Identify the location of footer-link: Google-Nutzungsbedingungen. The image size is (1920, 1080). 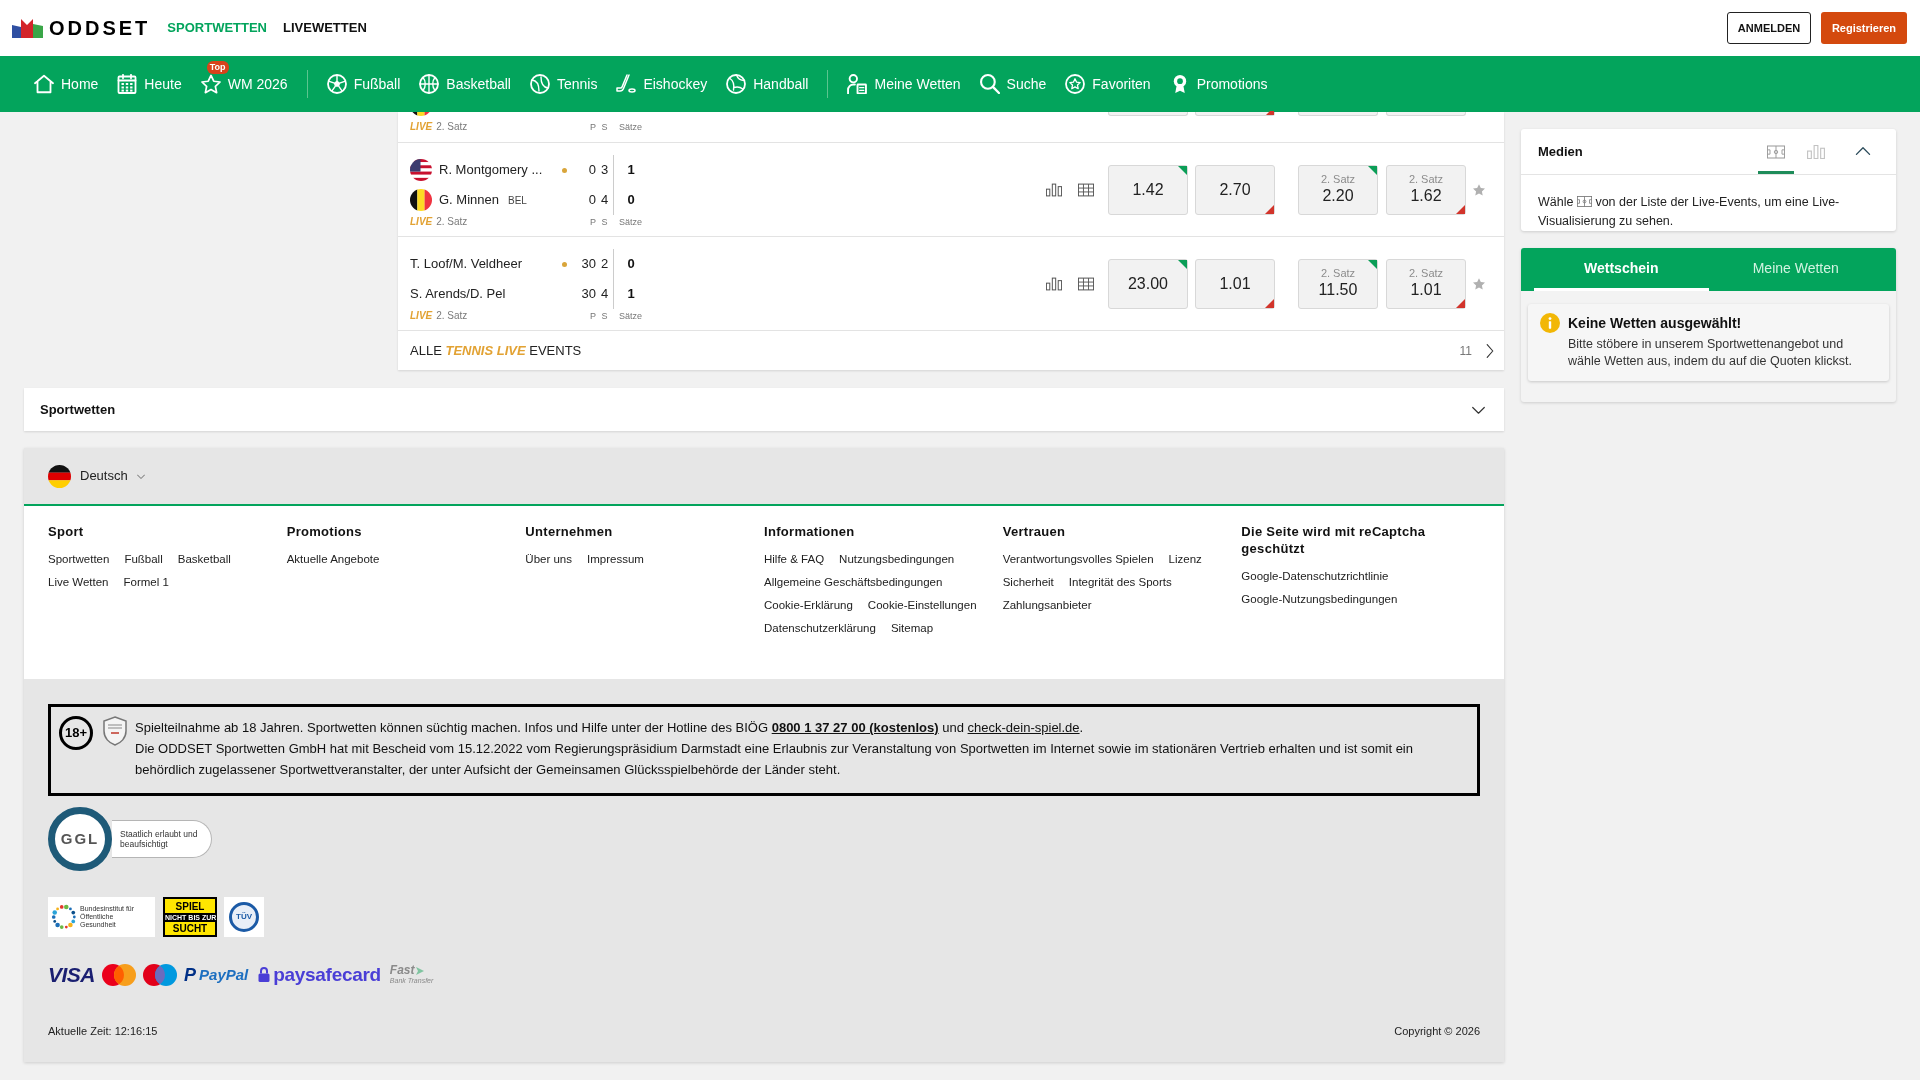
(1319, 599).